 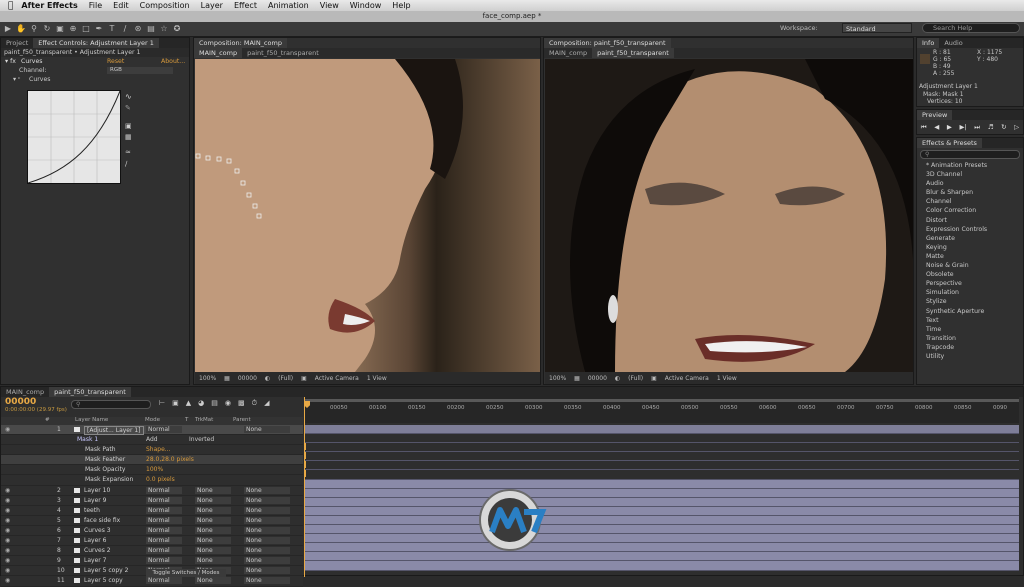 What do you see at coordinates (102, 520) in the screenshot?
I see `layer-name: face side fix` at bounding box center [102, 520].